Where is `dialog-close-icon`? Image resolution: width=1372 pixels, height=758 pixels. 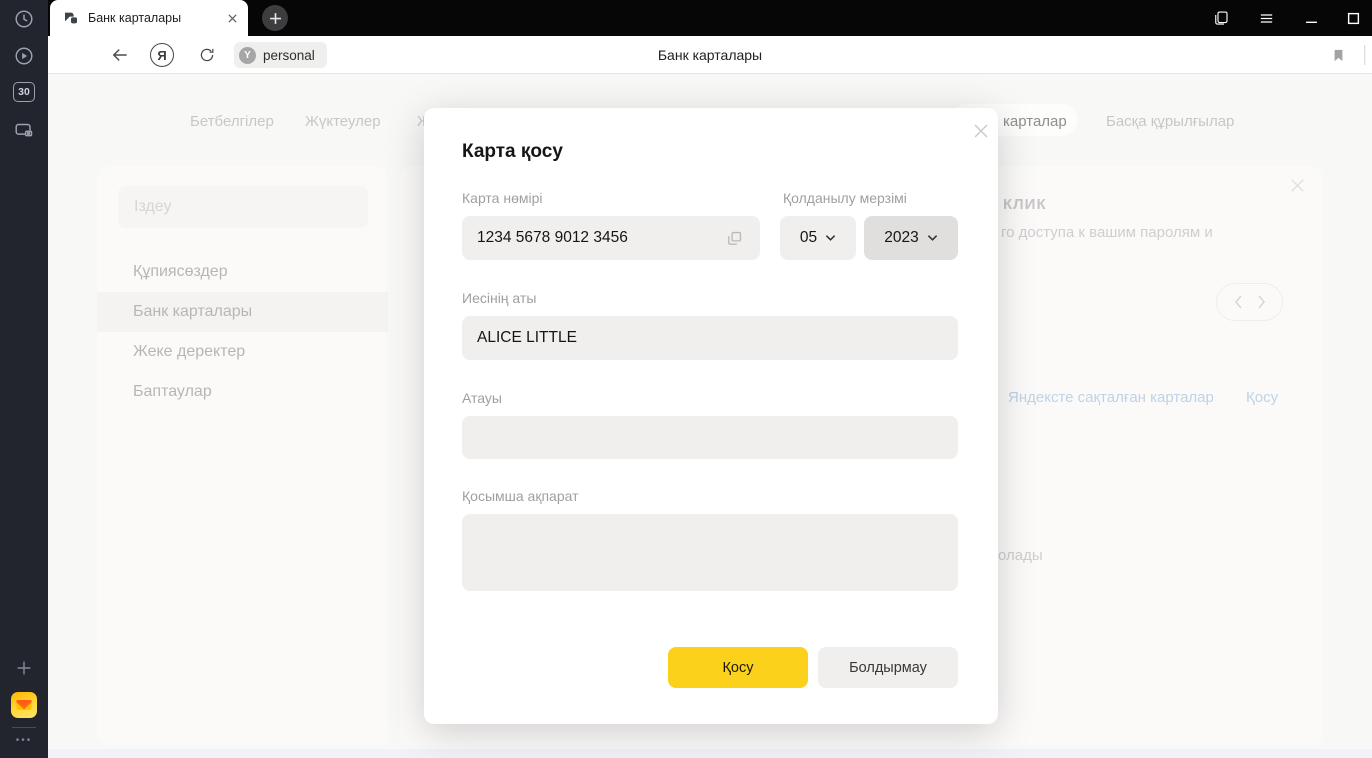
dialog-close-icon is located at coordinates (981, 131).